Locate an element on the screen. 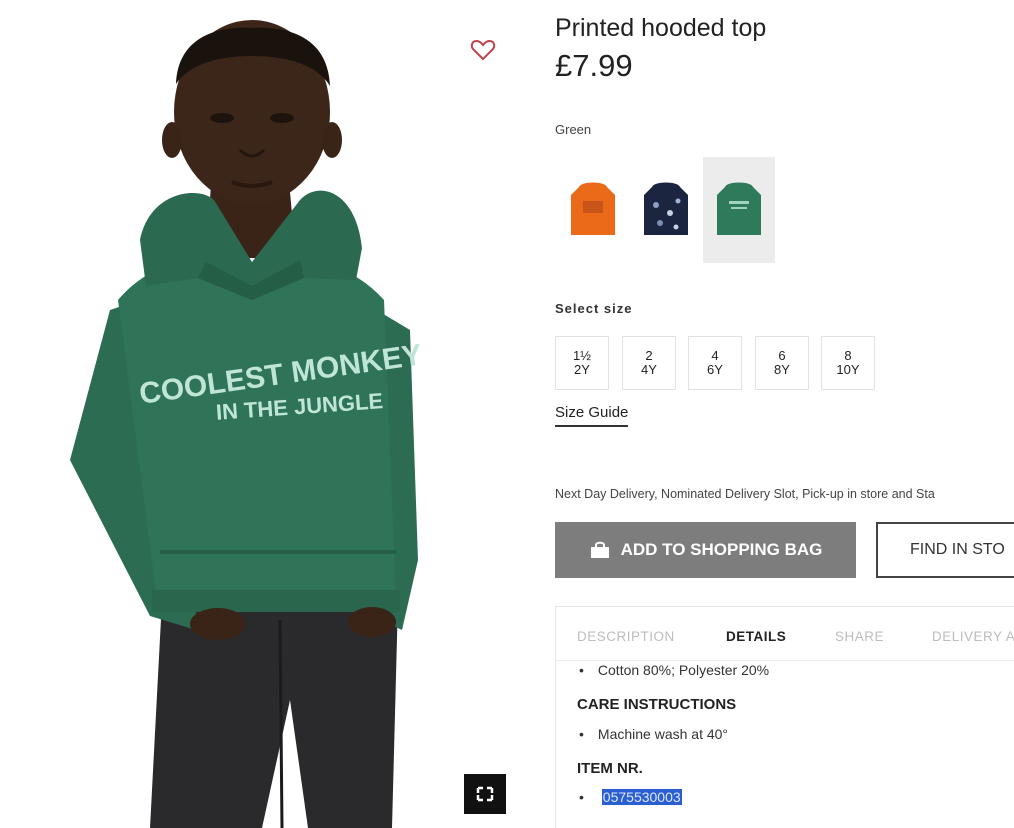  item-number-heading: ITEM NR. is located at coordinates (610, 768).